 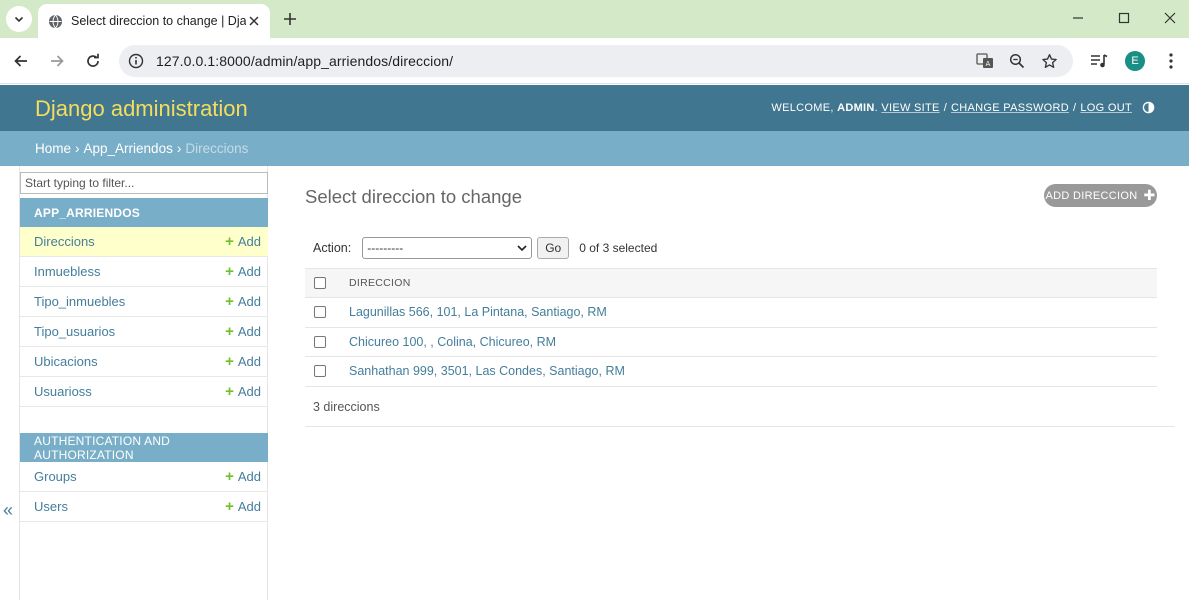 I want to click on model-link: Inmuebless, so click(x=67, y=271).